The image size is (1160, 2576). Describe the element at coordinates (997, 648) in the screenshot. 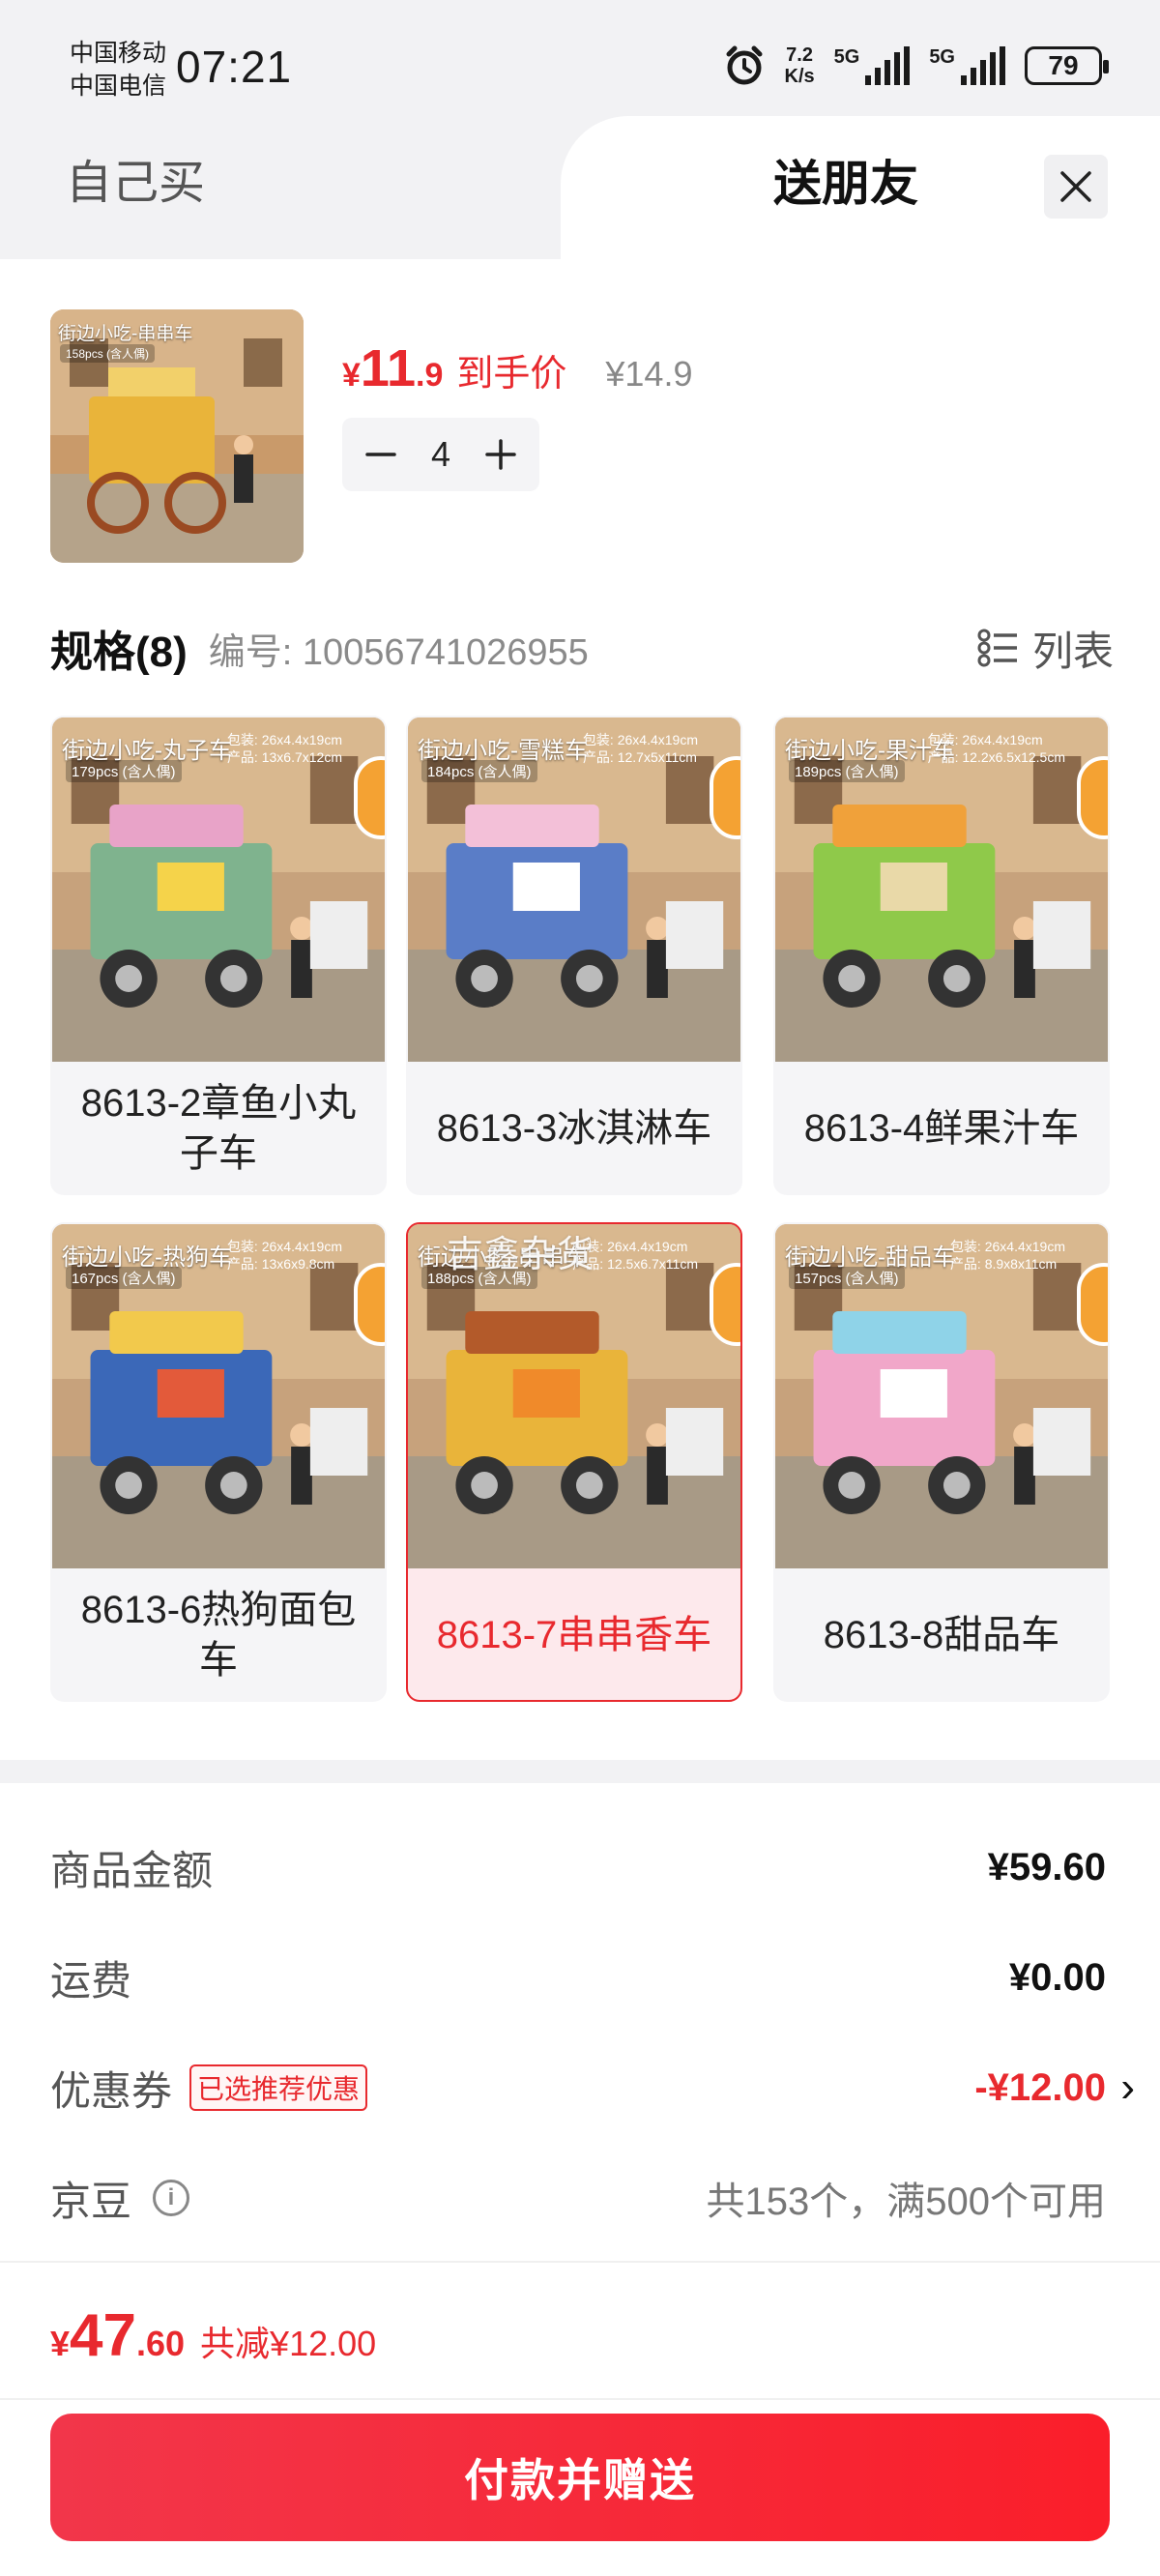

I see `list-icon` at that location.